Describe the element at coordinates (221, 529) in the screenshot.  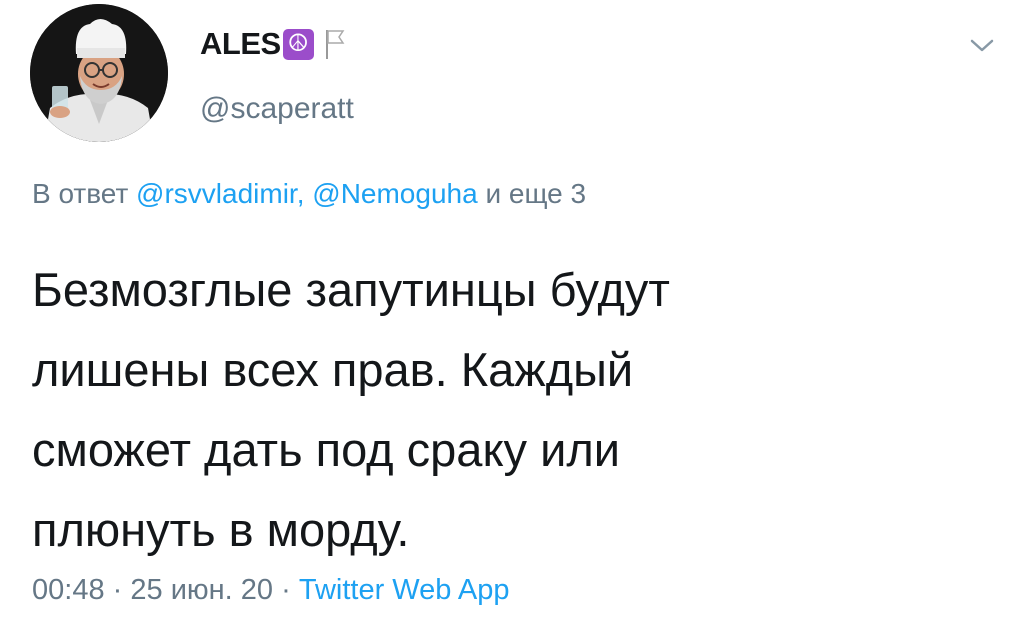
I see `tweet-text-line: плюнуть в морду.` at that location.